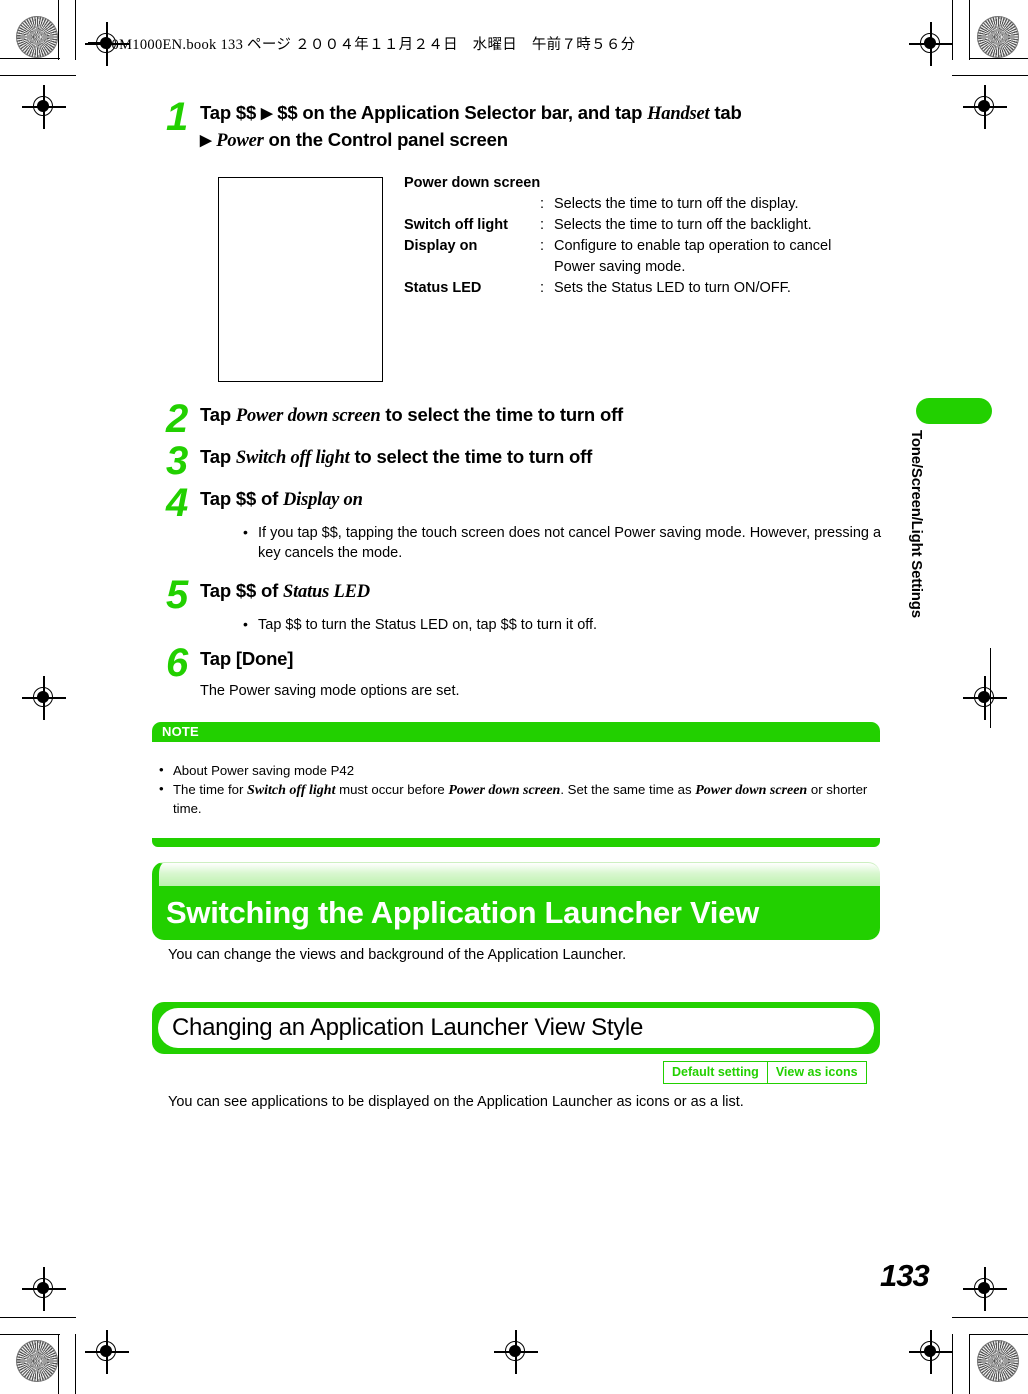 The height and width of the screenshot is (1394, 1028). What do you see at coordinates (985, 1289) in the screenshot?
I see `registration-mark-lower-right` at bounding box center [985, 1289].